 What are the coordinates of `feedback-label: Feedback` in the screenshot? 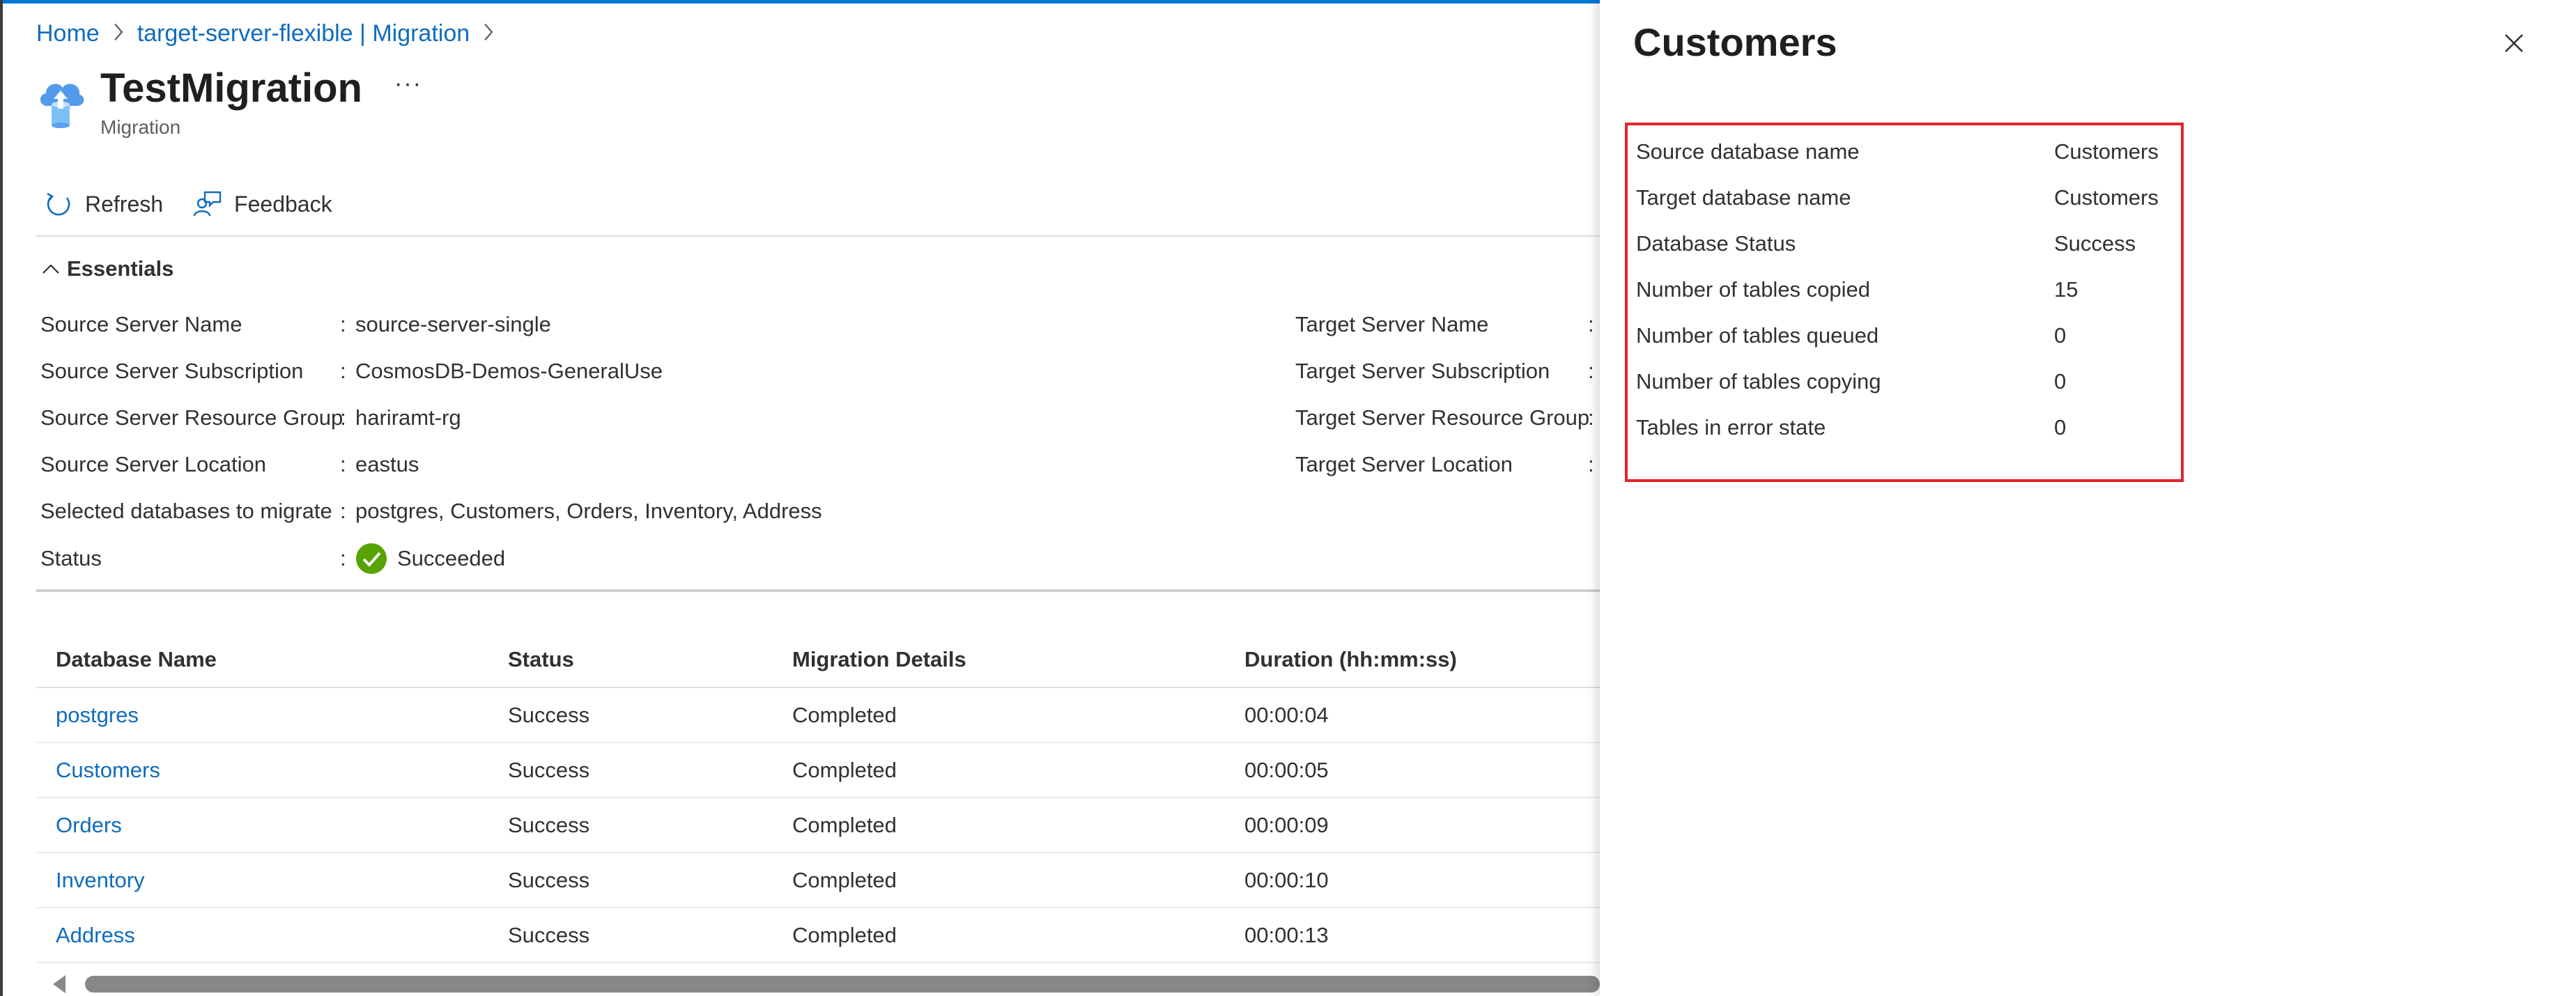 It's located at (283, 204).